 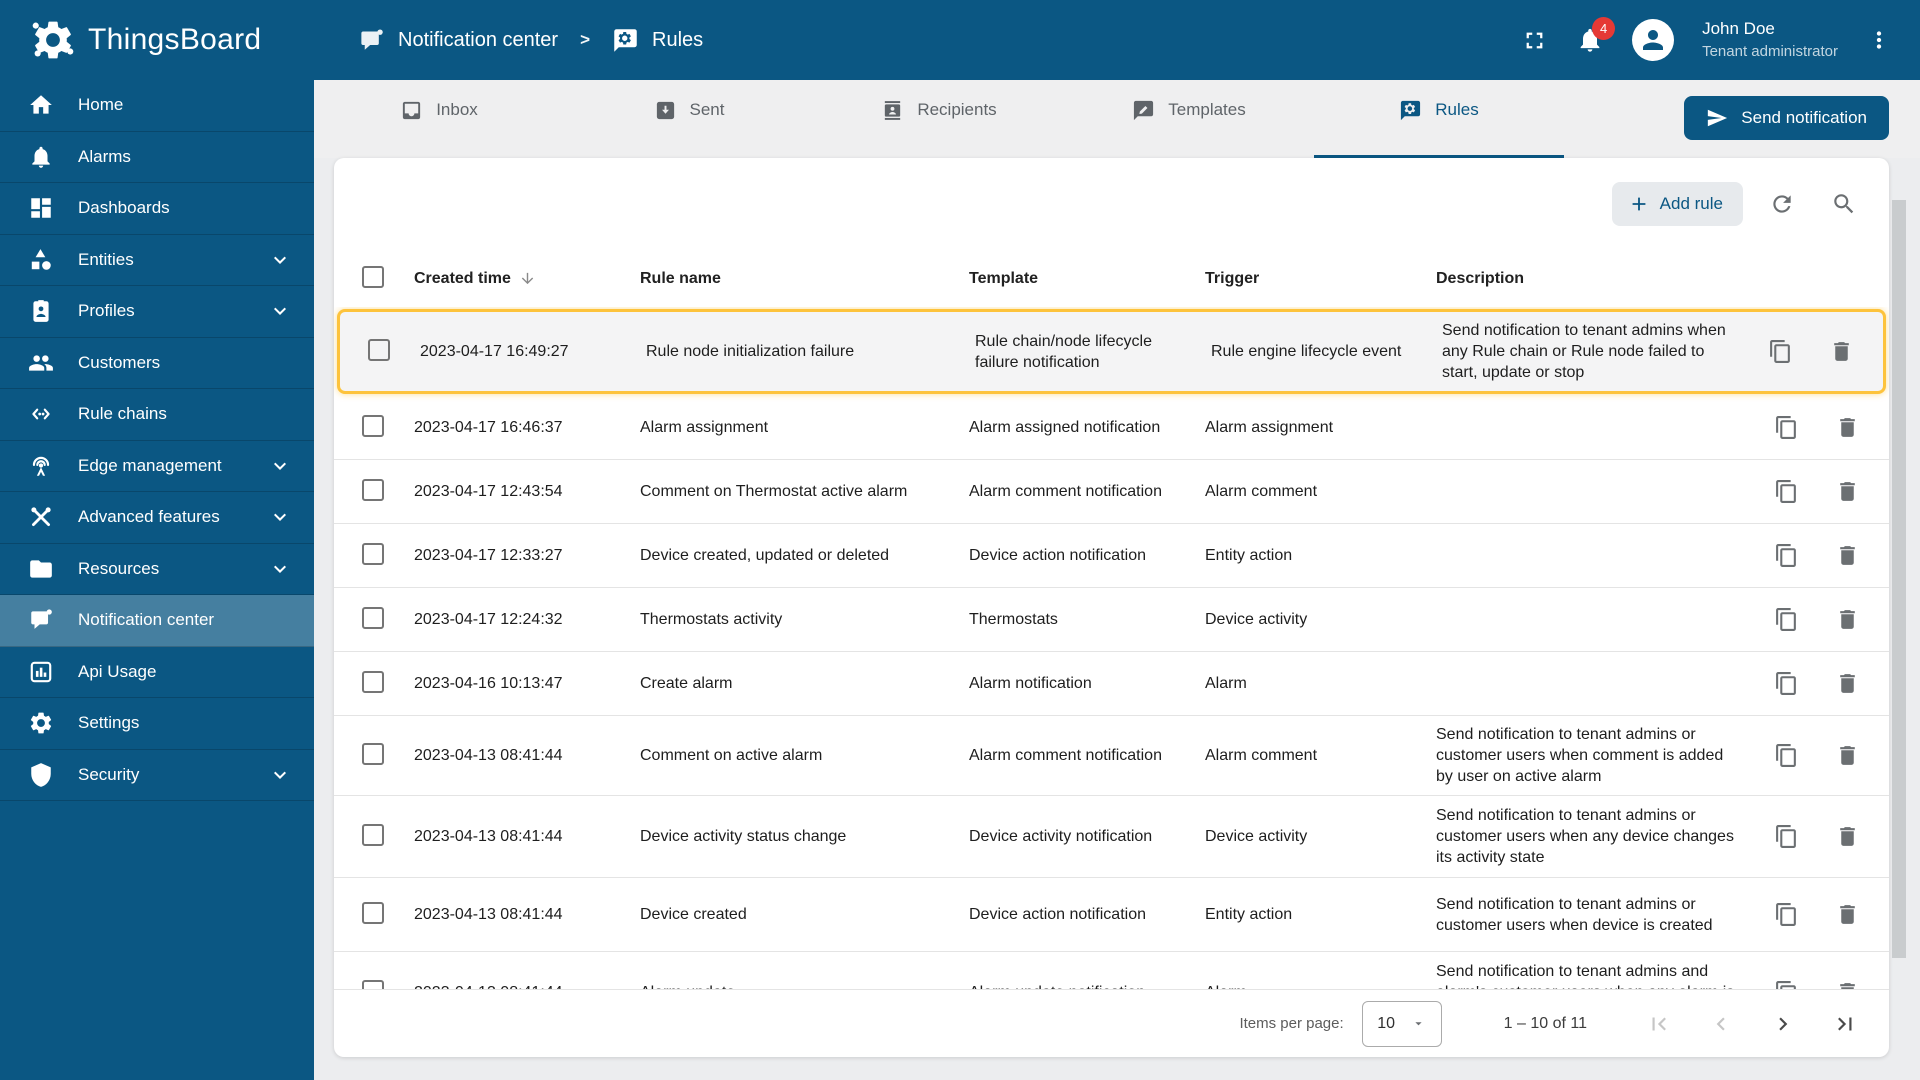 I want to click on plus-icon, so click(x=1639, y=204).